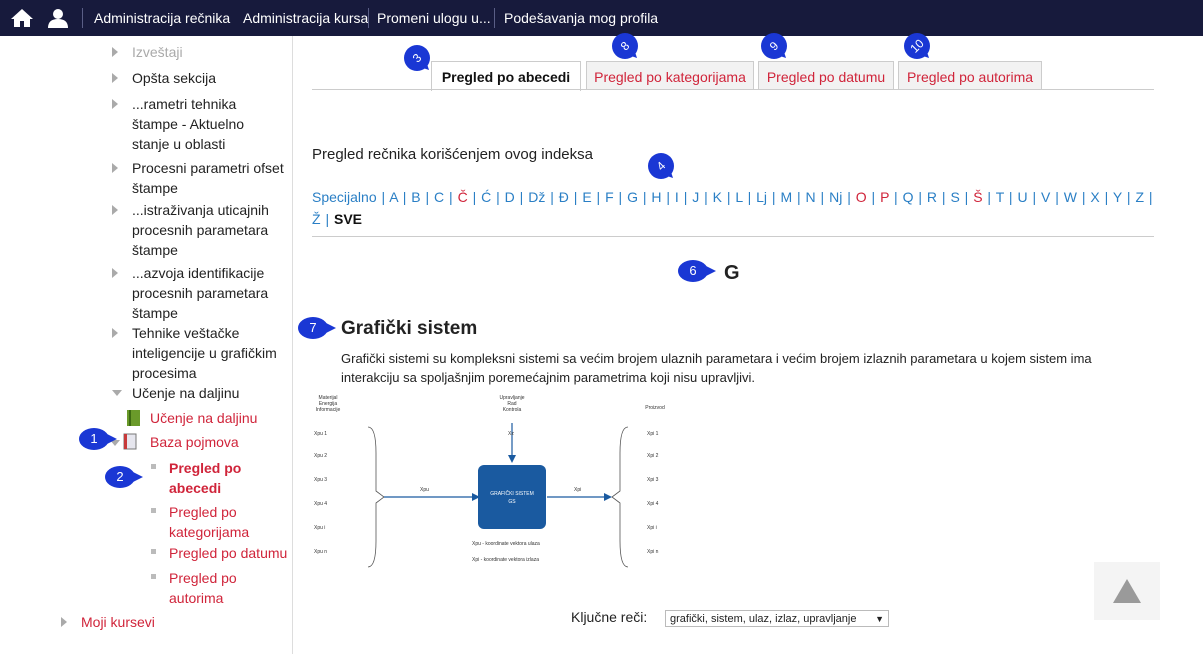 The width and height of the screenshot is (1203, 654). Describe the element at coordinates (884, 197) in the screenshot. I see `letter-link: P` at that location.